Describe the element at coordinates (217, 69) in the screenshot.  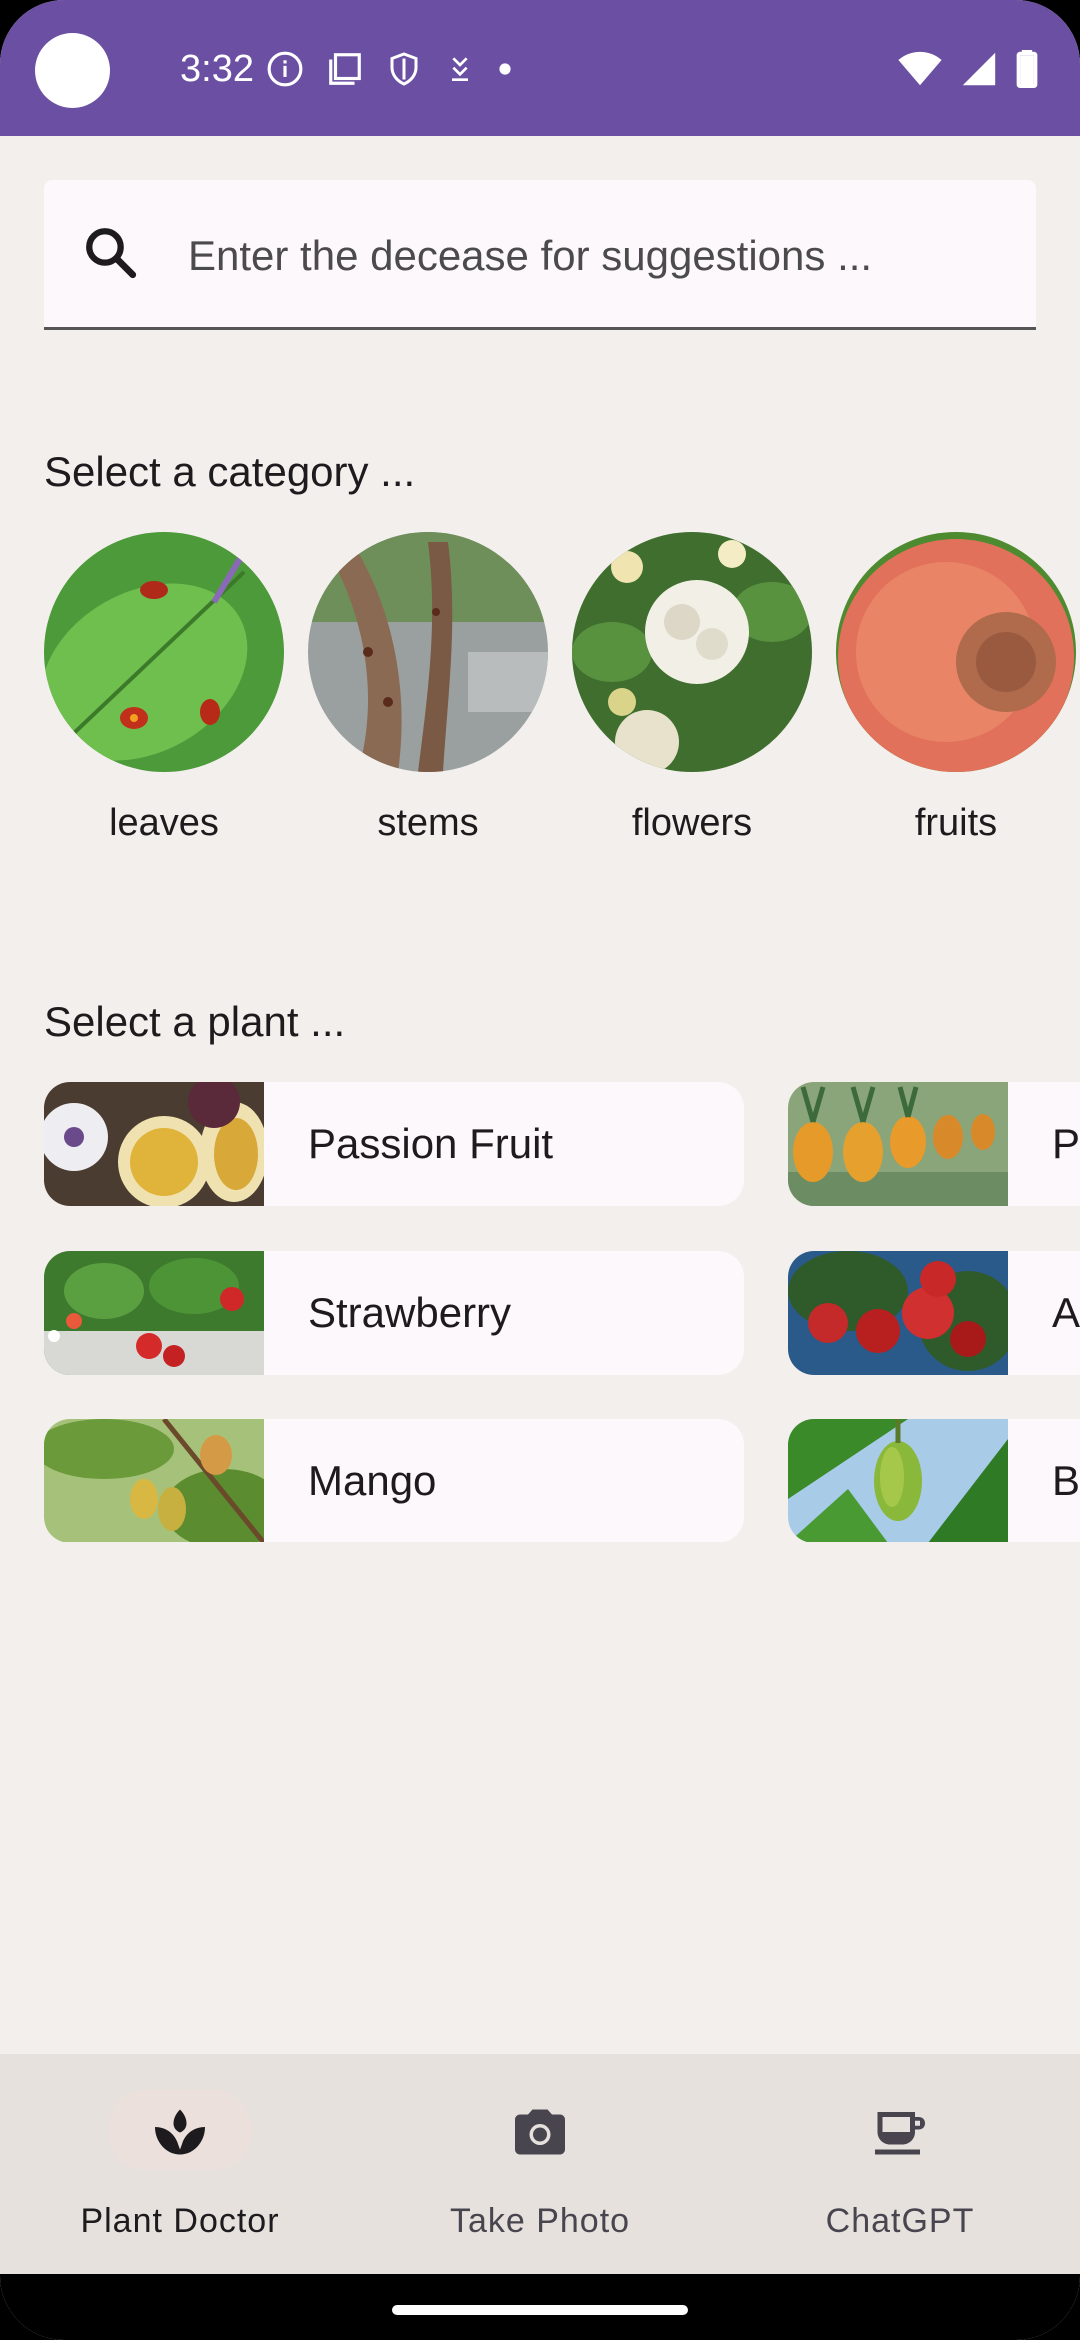
I see `status-time: 3:32` at that location.